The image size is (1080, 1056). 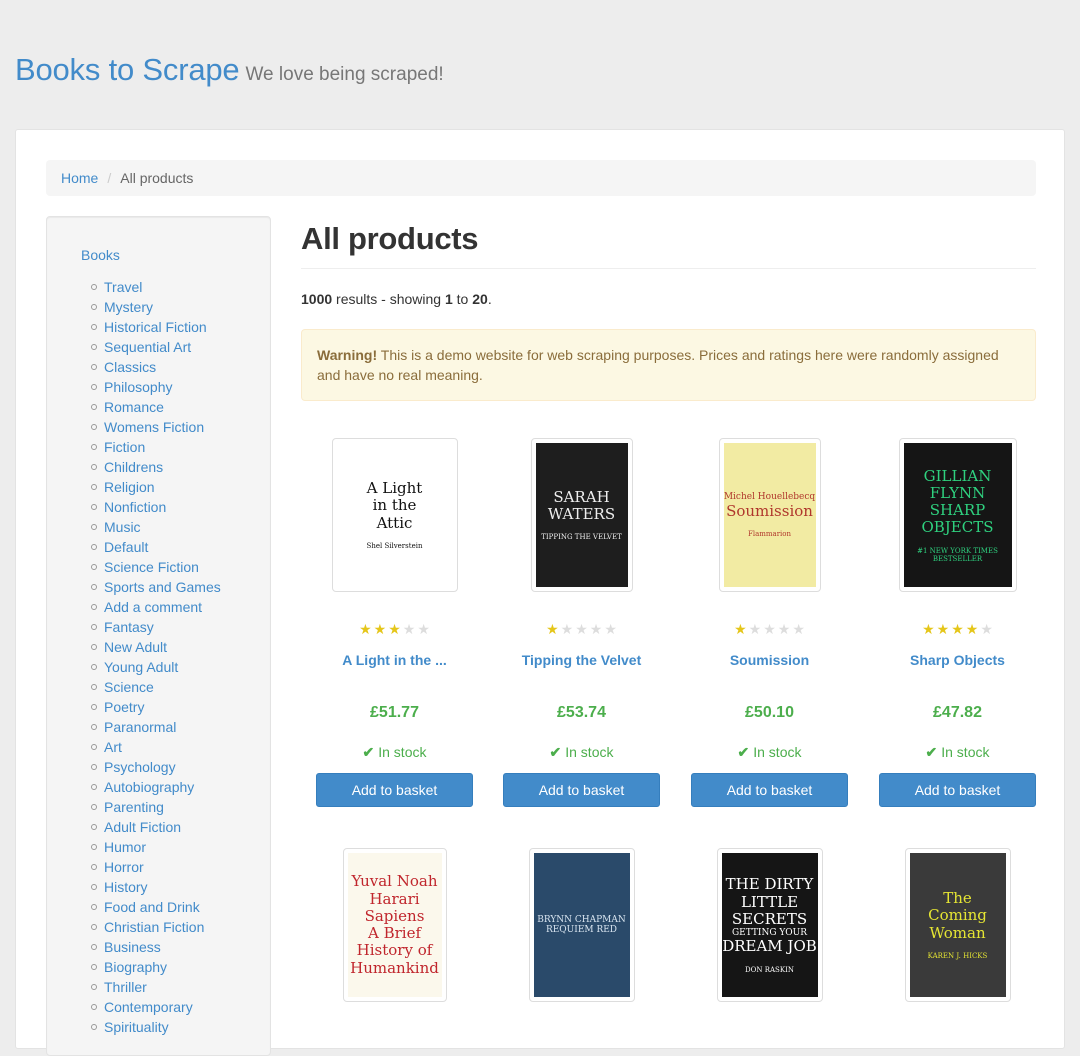 I want to click on sidebar-category-item: Paranormal, so click(x=156, y=727).